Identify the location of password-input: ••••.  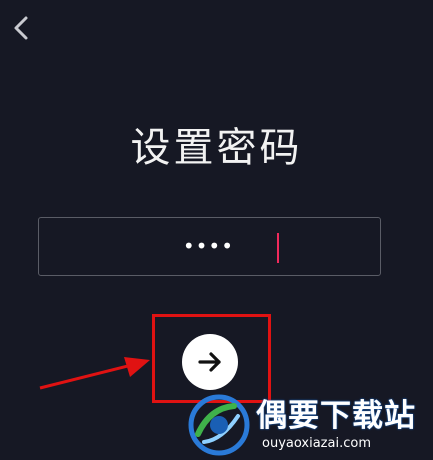
(209, 246).